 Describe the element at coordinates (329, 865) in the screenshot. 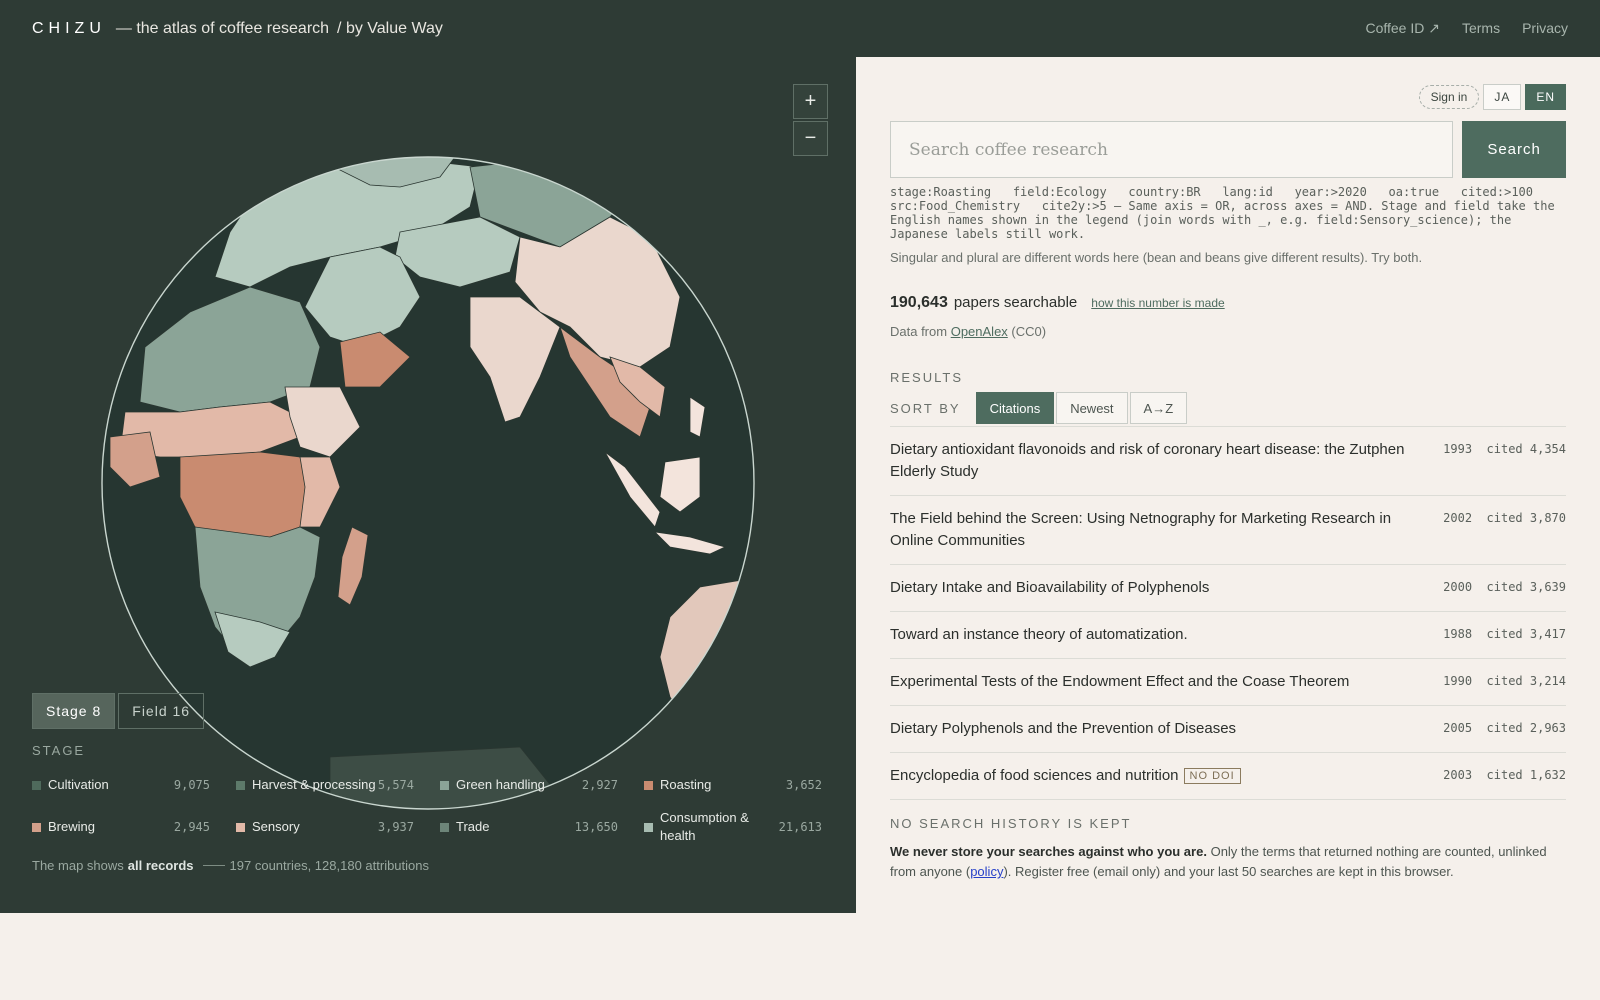

I see `map-footer-suffix: 197 countries, 128,180 attributions` at that location.